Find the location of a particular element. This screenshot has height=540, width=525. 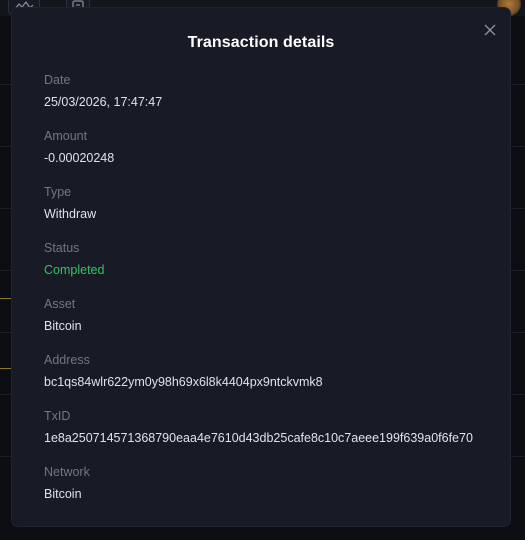

field-amount: Amount -0.00020248 is located at coordinates (269, 147).